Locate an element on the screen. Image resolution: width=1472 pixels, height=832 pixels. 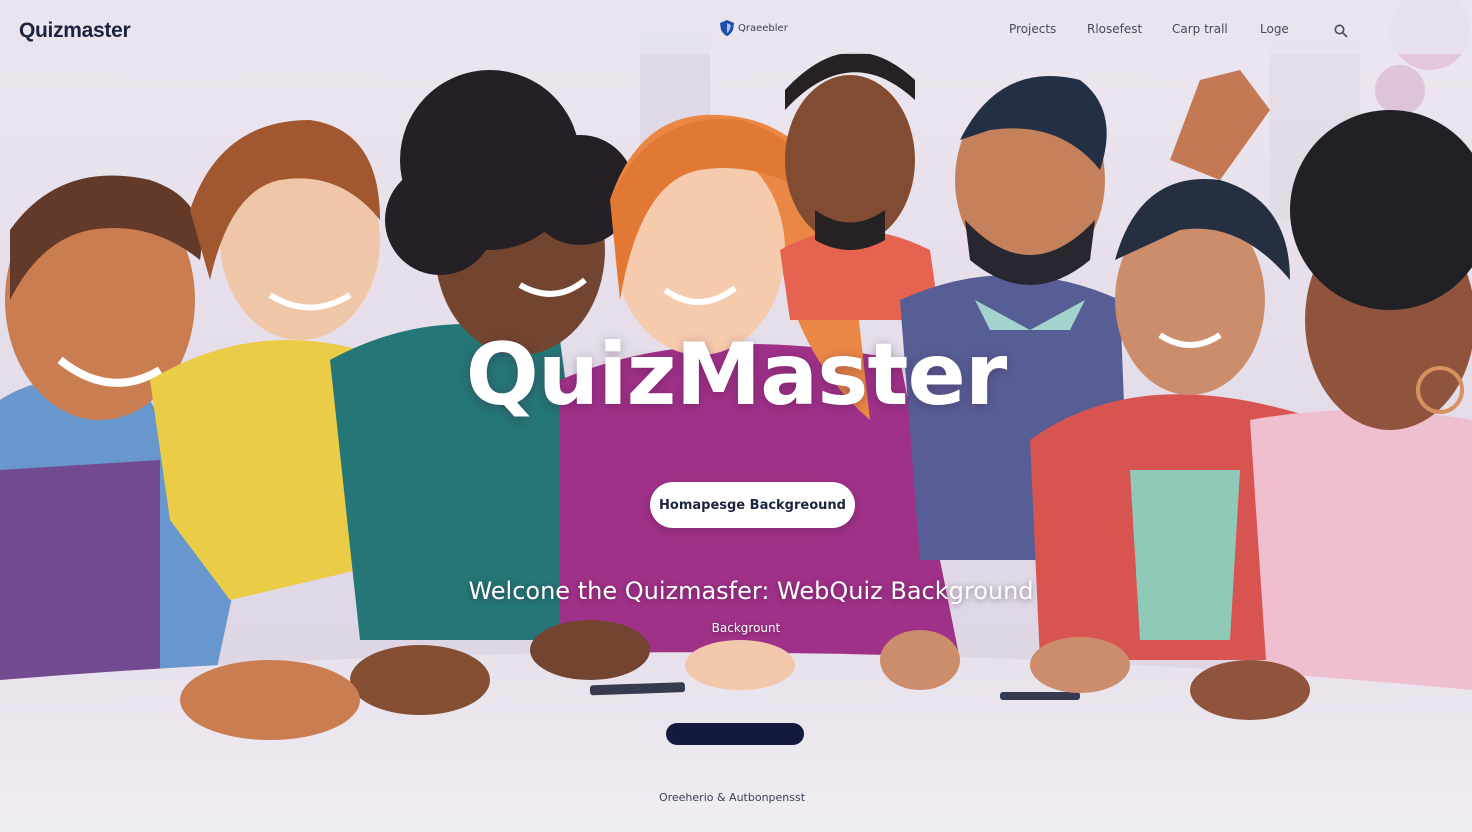
hero-title: QuizMaster is located at coordinates (736, 375).